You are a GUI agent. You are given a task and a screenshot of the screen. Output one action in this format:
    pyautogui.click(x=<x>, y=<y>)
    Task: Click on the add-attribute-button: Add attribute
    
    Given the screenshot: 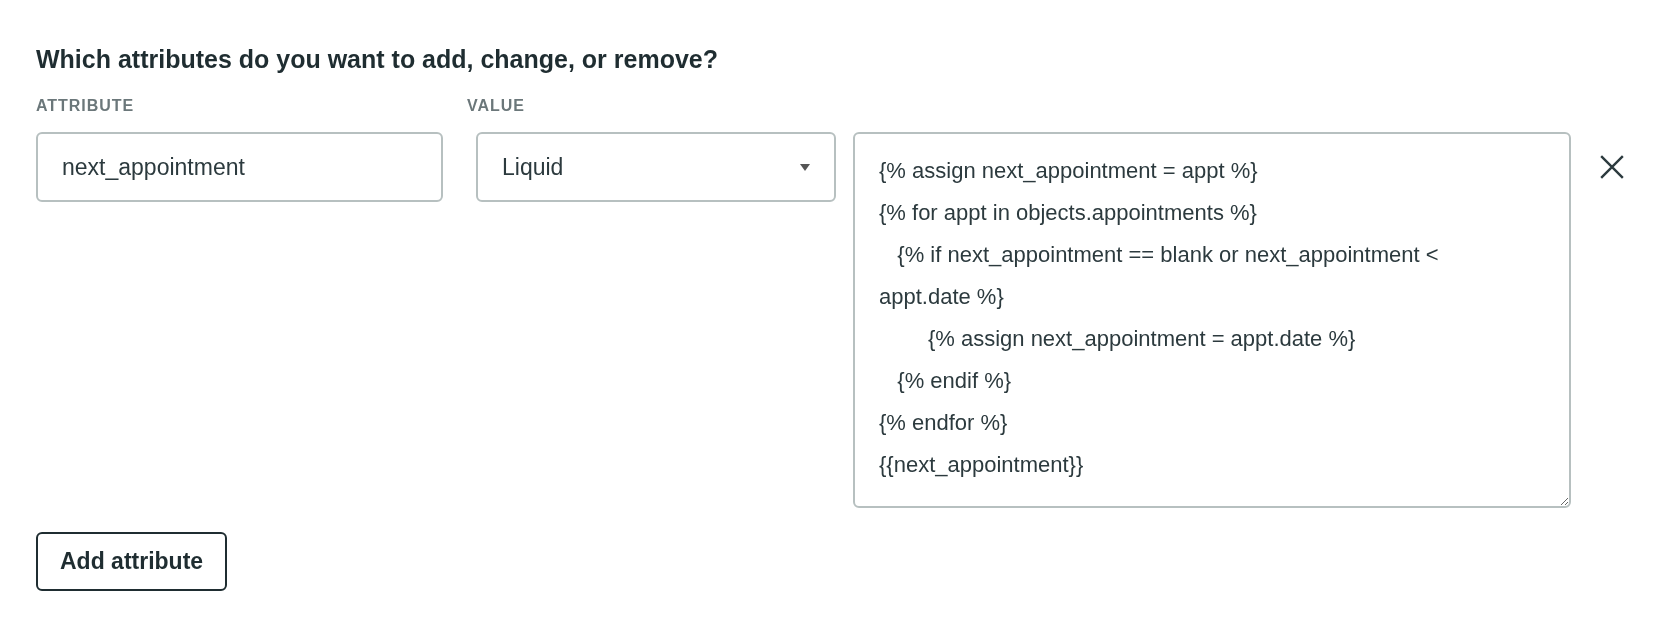 What is the action you would take?
    pyautogui.click(x=132, y=561)
    